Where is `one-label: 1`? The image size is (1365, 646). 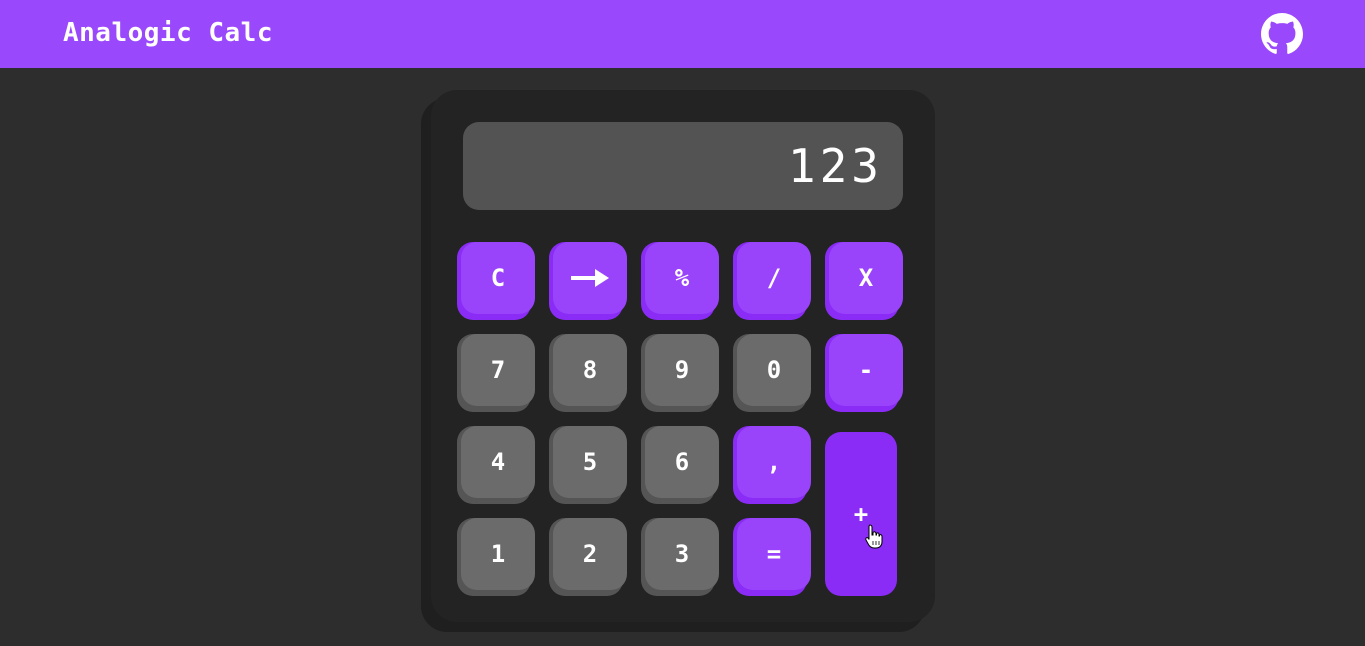 one-label: 1 is located at coordinates (498, 554).